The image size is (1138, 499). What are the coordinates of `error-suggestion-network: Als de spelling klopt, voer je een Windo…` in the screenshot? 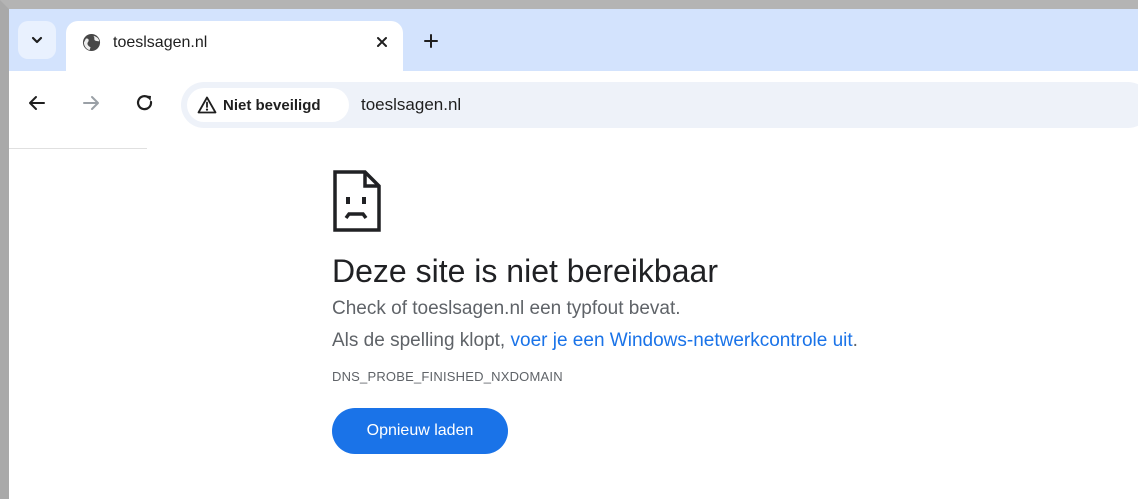 It's located at (595, 341).